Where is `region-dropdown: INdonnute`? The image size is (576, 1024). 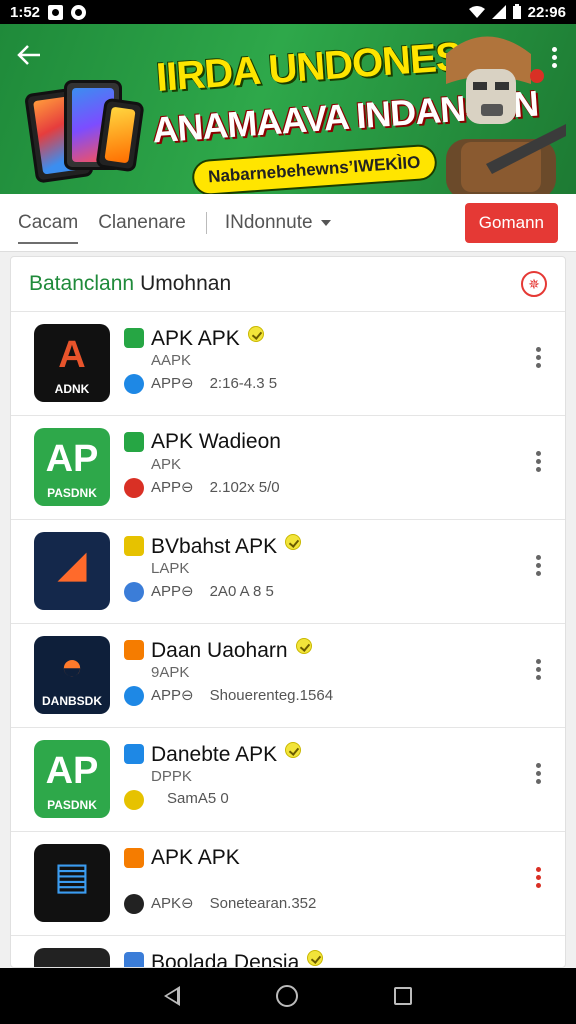 region-dropdown: INdonnute is located at coordinates (278, 223).